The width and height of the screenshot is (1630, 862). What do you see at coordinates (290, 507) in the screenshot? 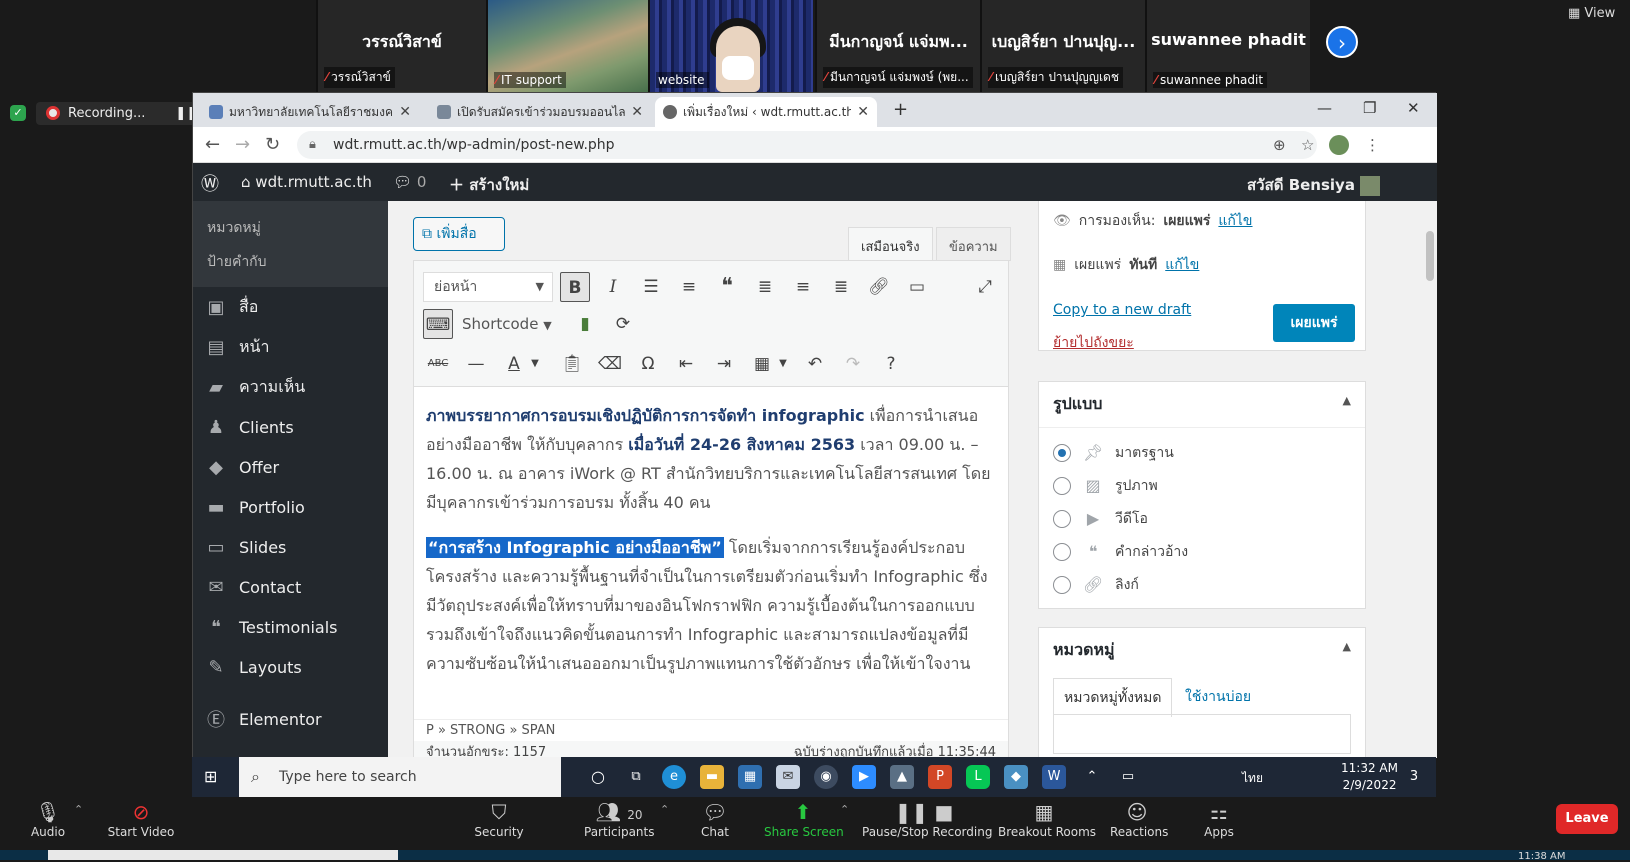
I see `sidebar-item-portfolio: ▬ Portfolio` at bounding box center [290, 507].